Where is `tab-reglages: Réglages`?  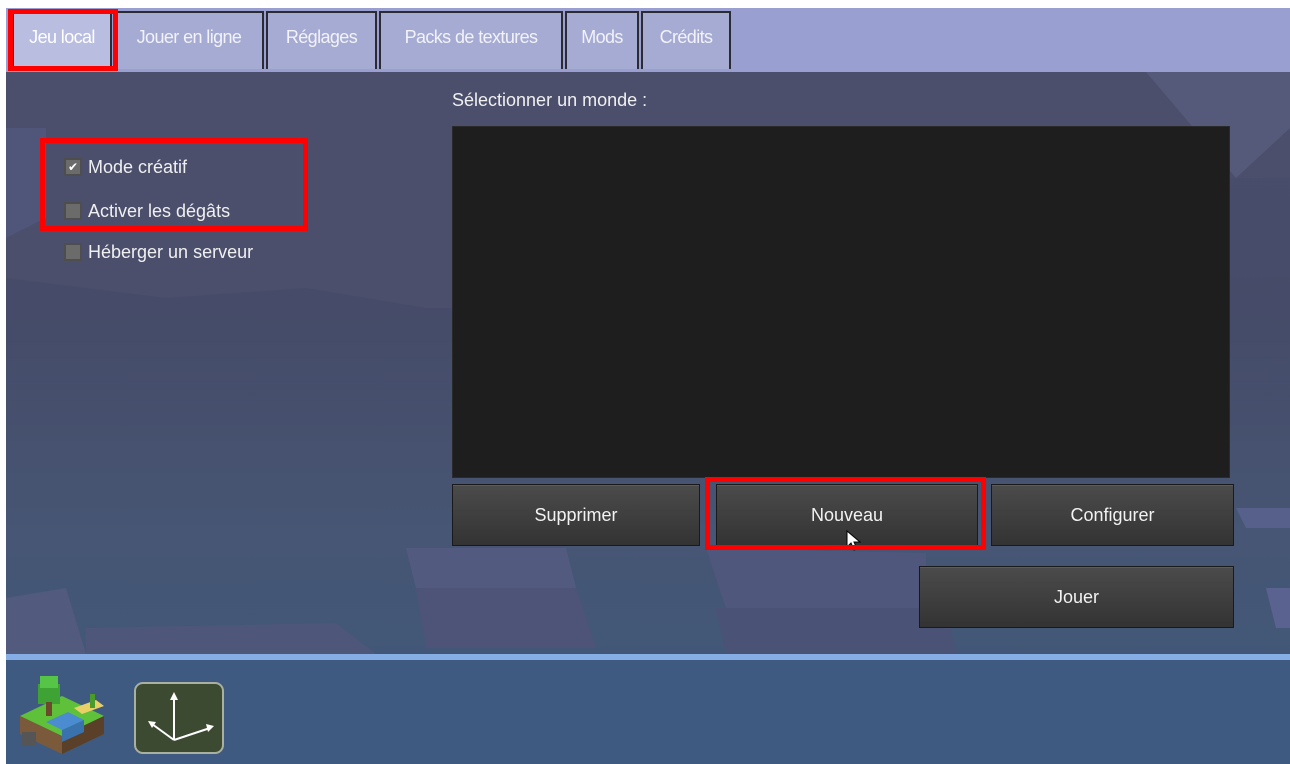
tab-reglages: Réglages is located at coordinates (321, 40).